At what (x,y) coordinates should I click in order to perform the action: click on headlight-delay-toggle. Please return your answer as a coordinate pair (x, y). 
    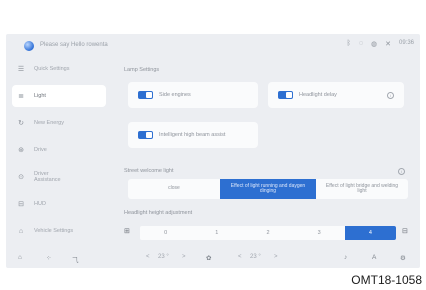
    Looking at the image, I should click on (285, 95).